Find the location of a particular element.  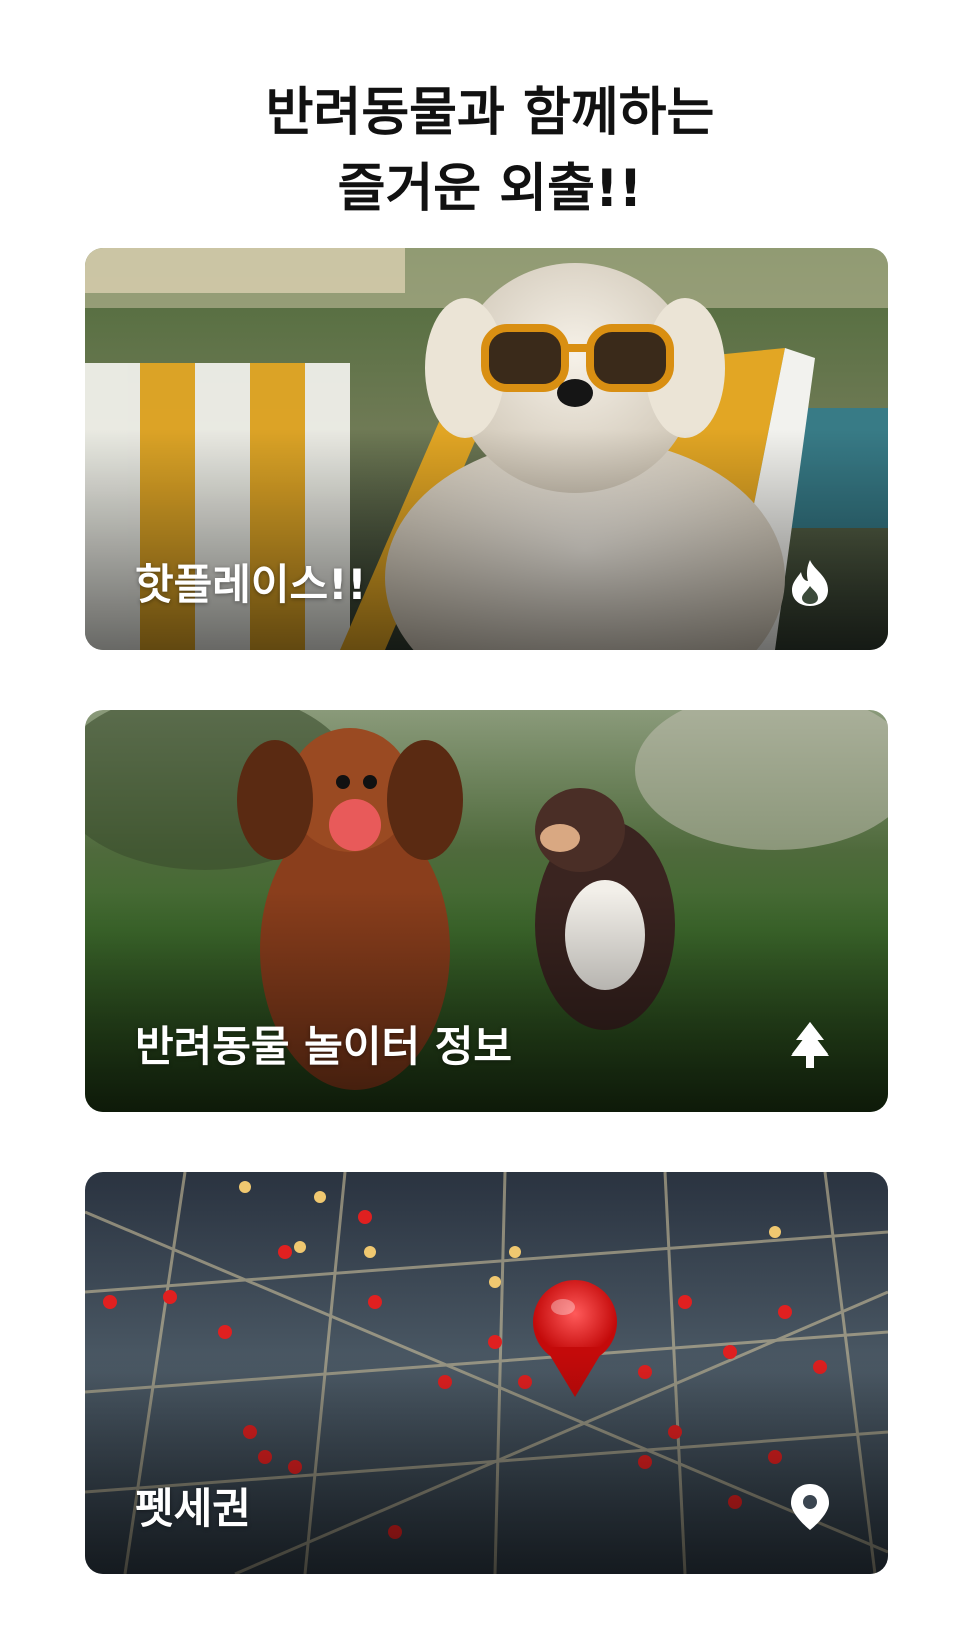

page-headline: 반려동물과 함께하는 즐거운 외출!! is located at coordinates (490, 151).